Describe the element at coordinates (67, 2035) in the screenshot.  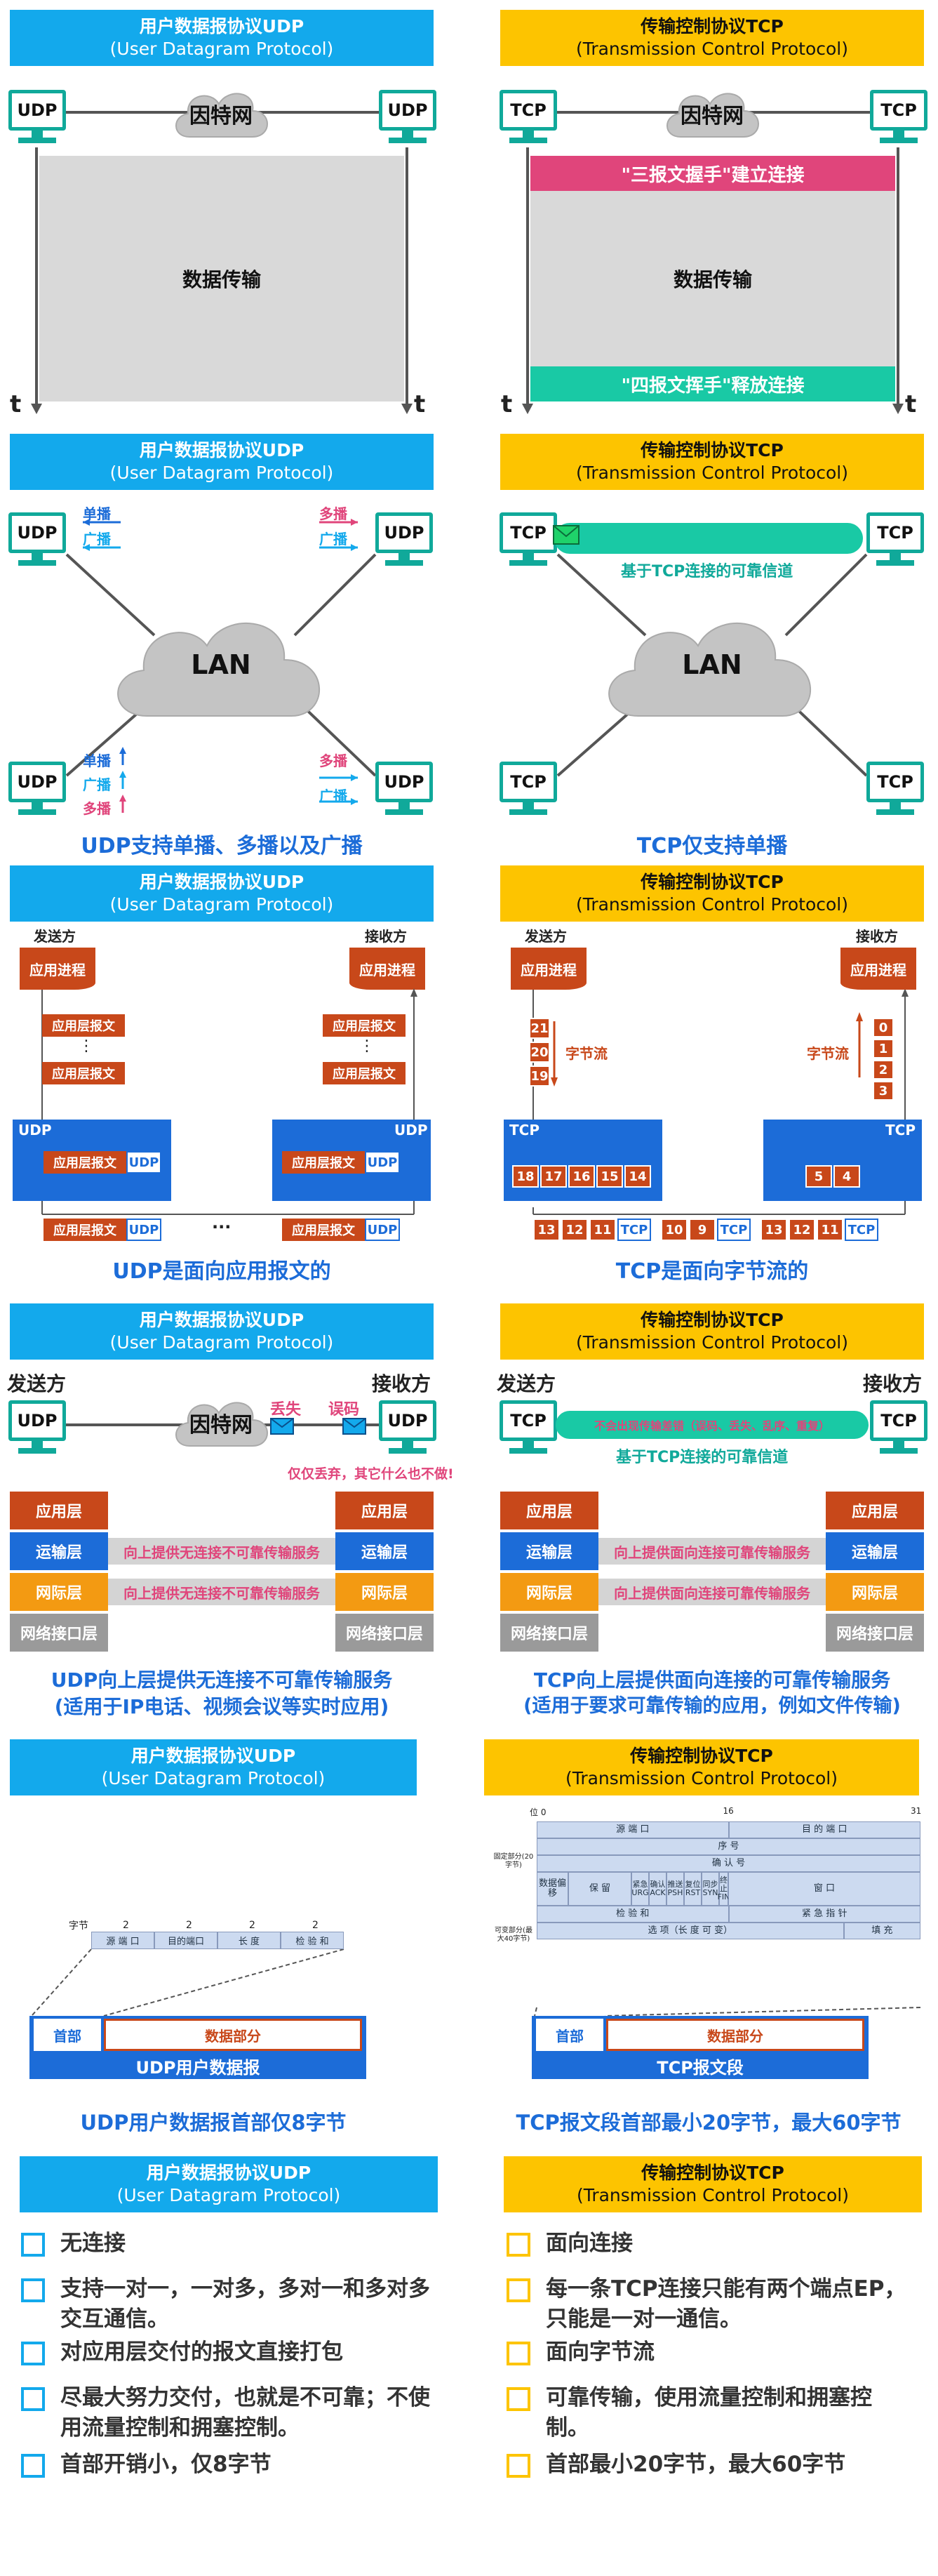
I see `udp-header-part: 首部` at that location.